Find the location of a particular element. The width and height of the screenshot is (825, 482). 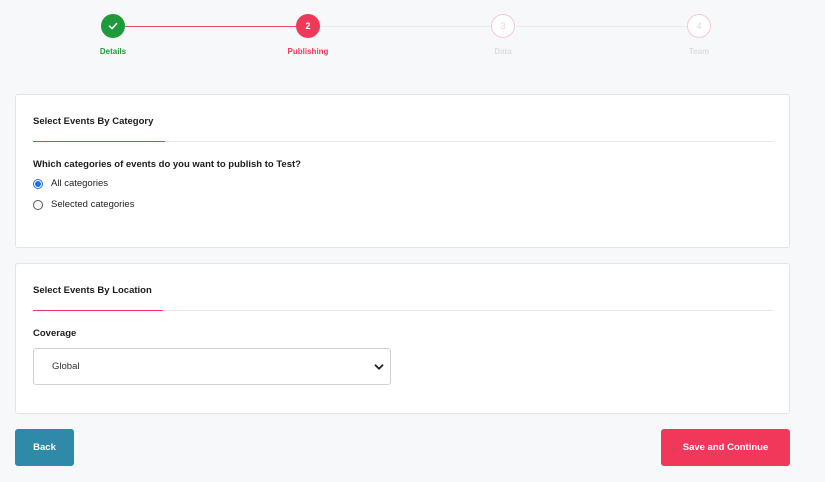

step-label: Data is located at coordinates (503, 51).